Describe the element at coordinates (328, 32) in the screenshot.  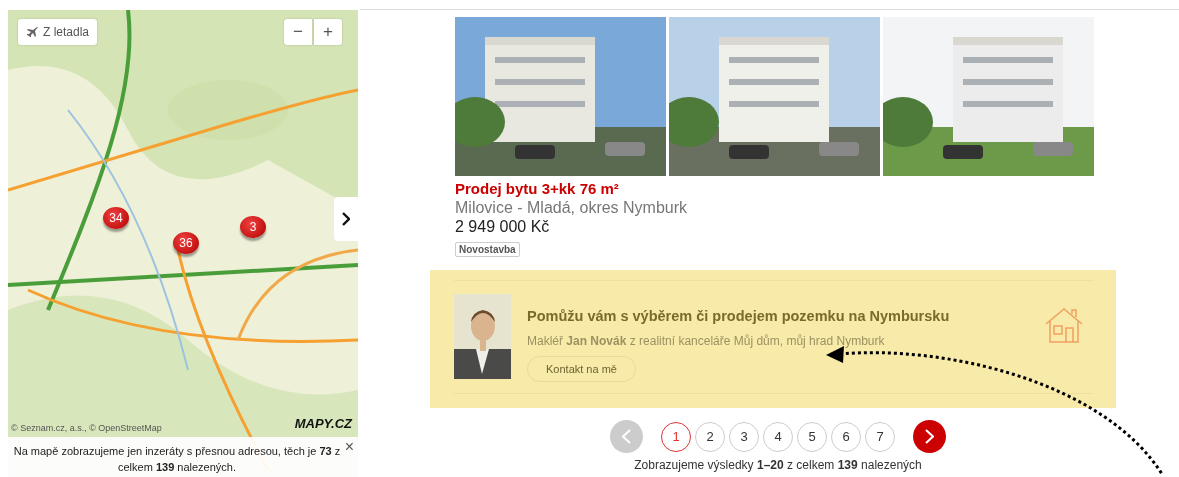
I see `zoom-in-button: +` at that location.